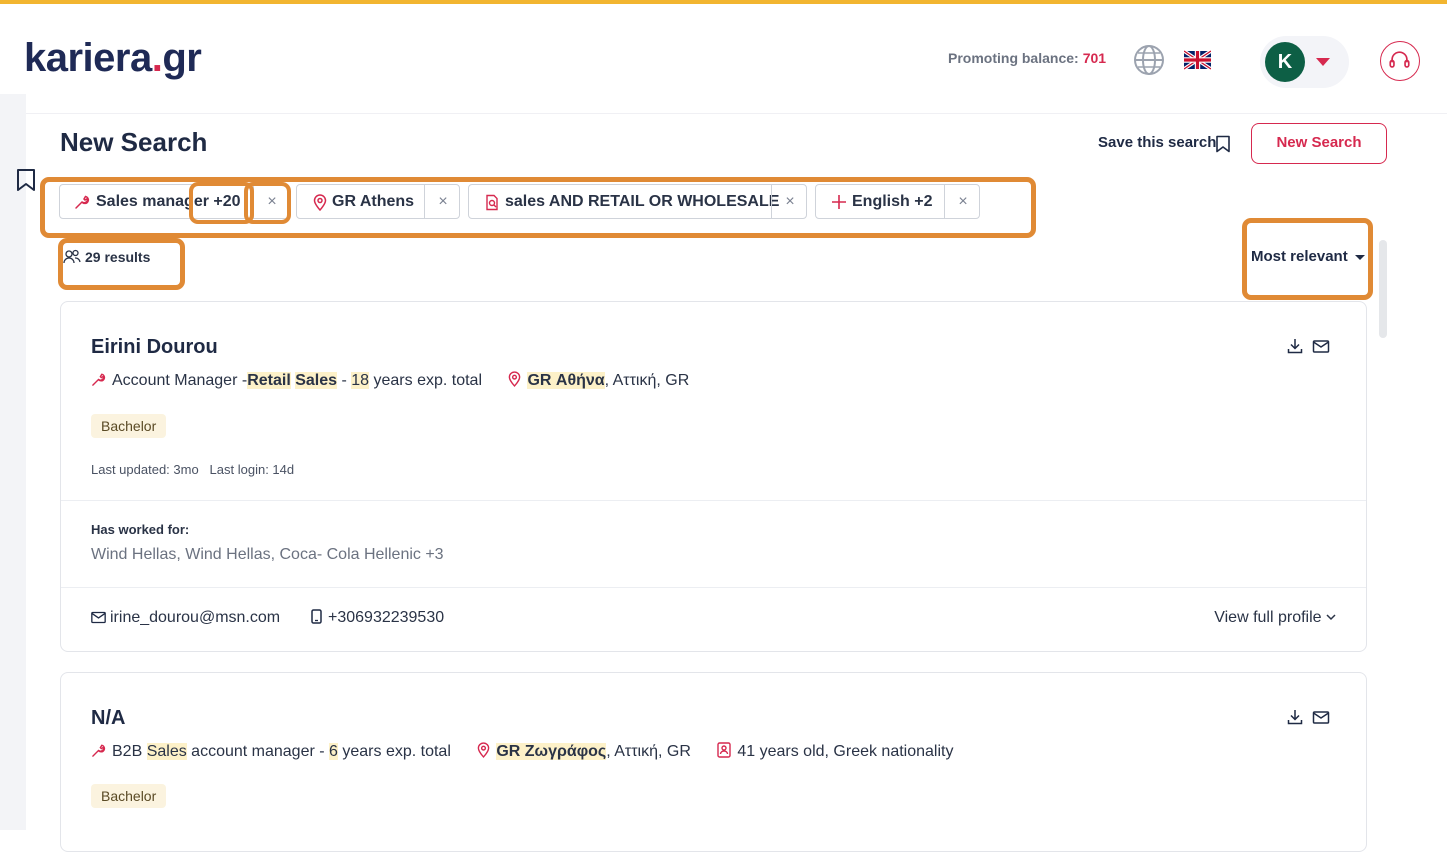 This screenshot has width=1447, height=852. What do you see at coordinates (1285, 62) in the screenshot?
I see `avatar: K` at bounding box center [1285, 62].